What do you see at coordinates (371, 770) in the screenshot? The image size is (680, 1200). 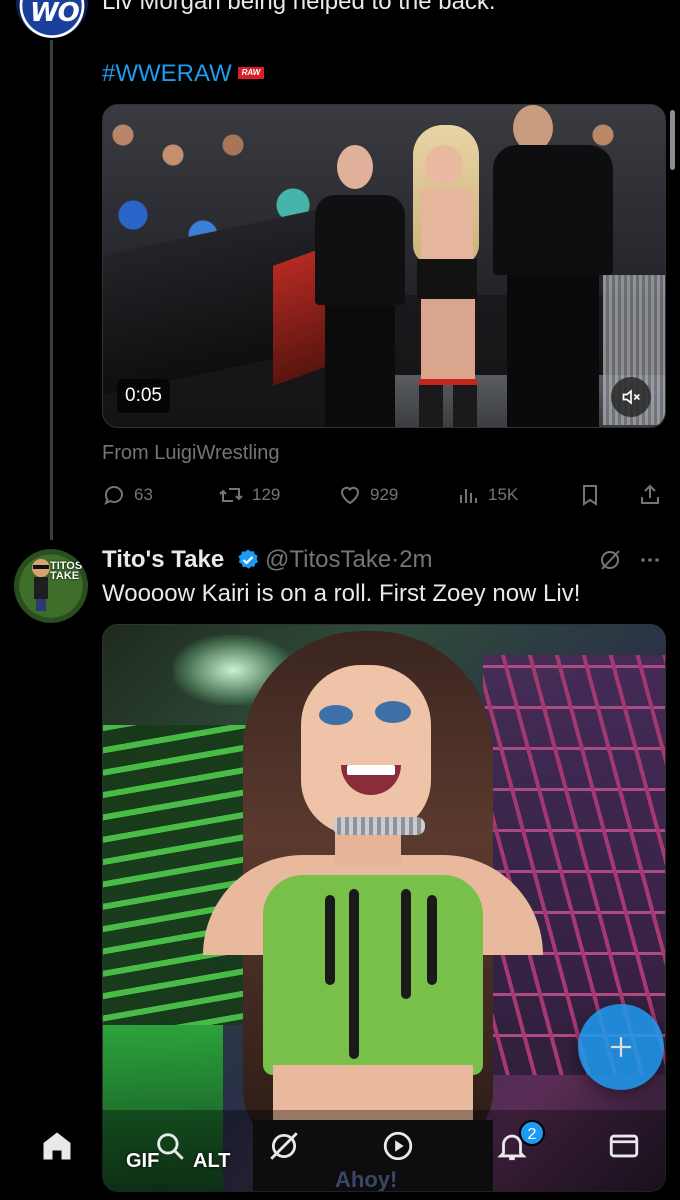 I see `gif-teeth` at bounding box center [371, 770].